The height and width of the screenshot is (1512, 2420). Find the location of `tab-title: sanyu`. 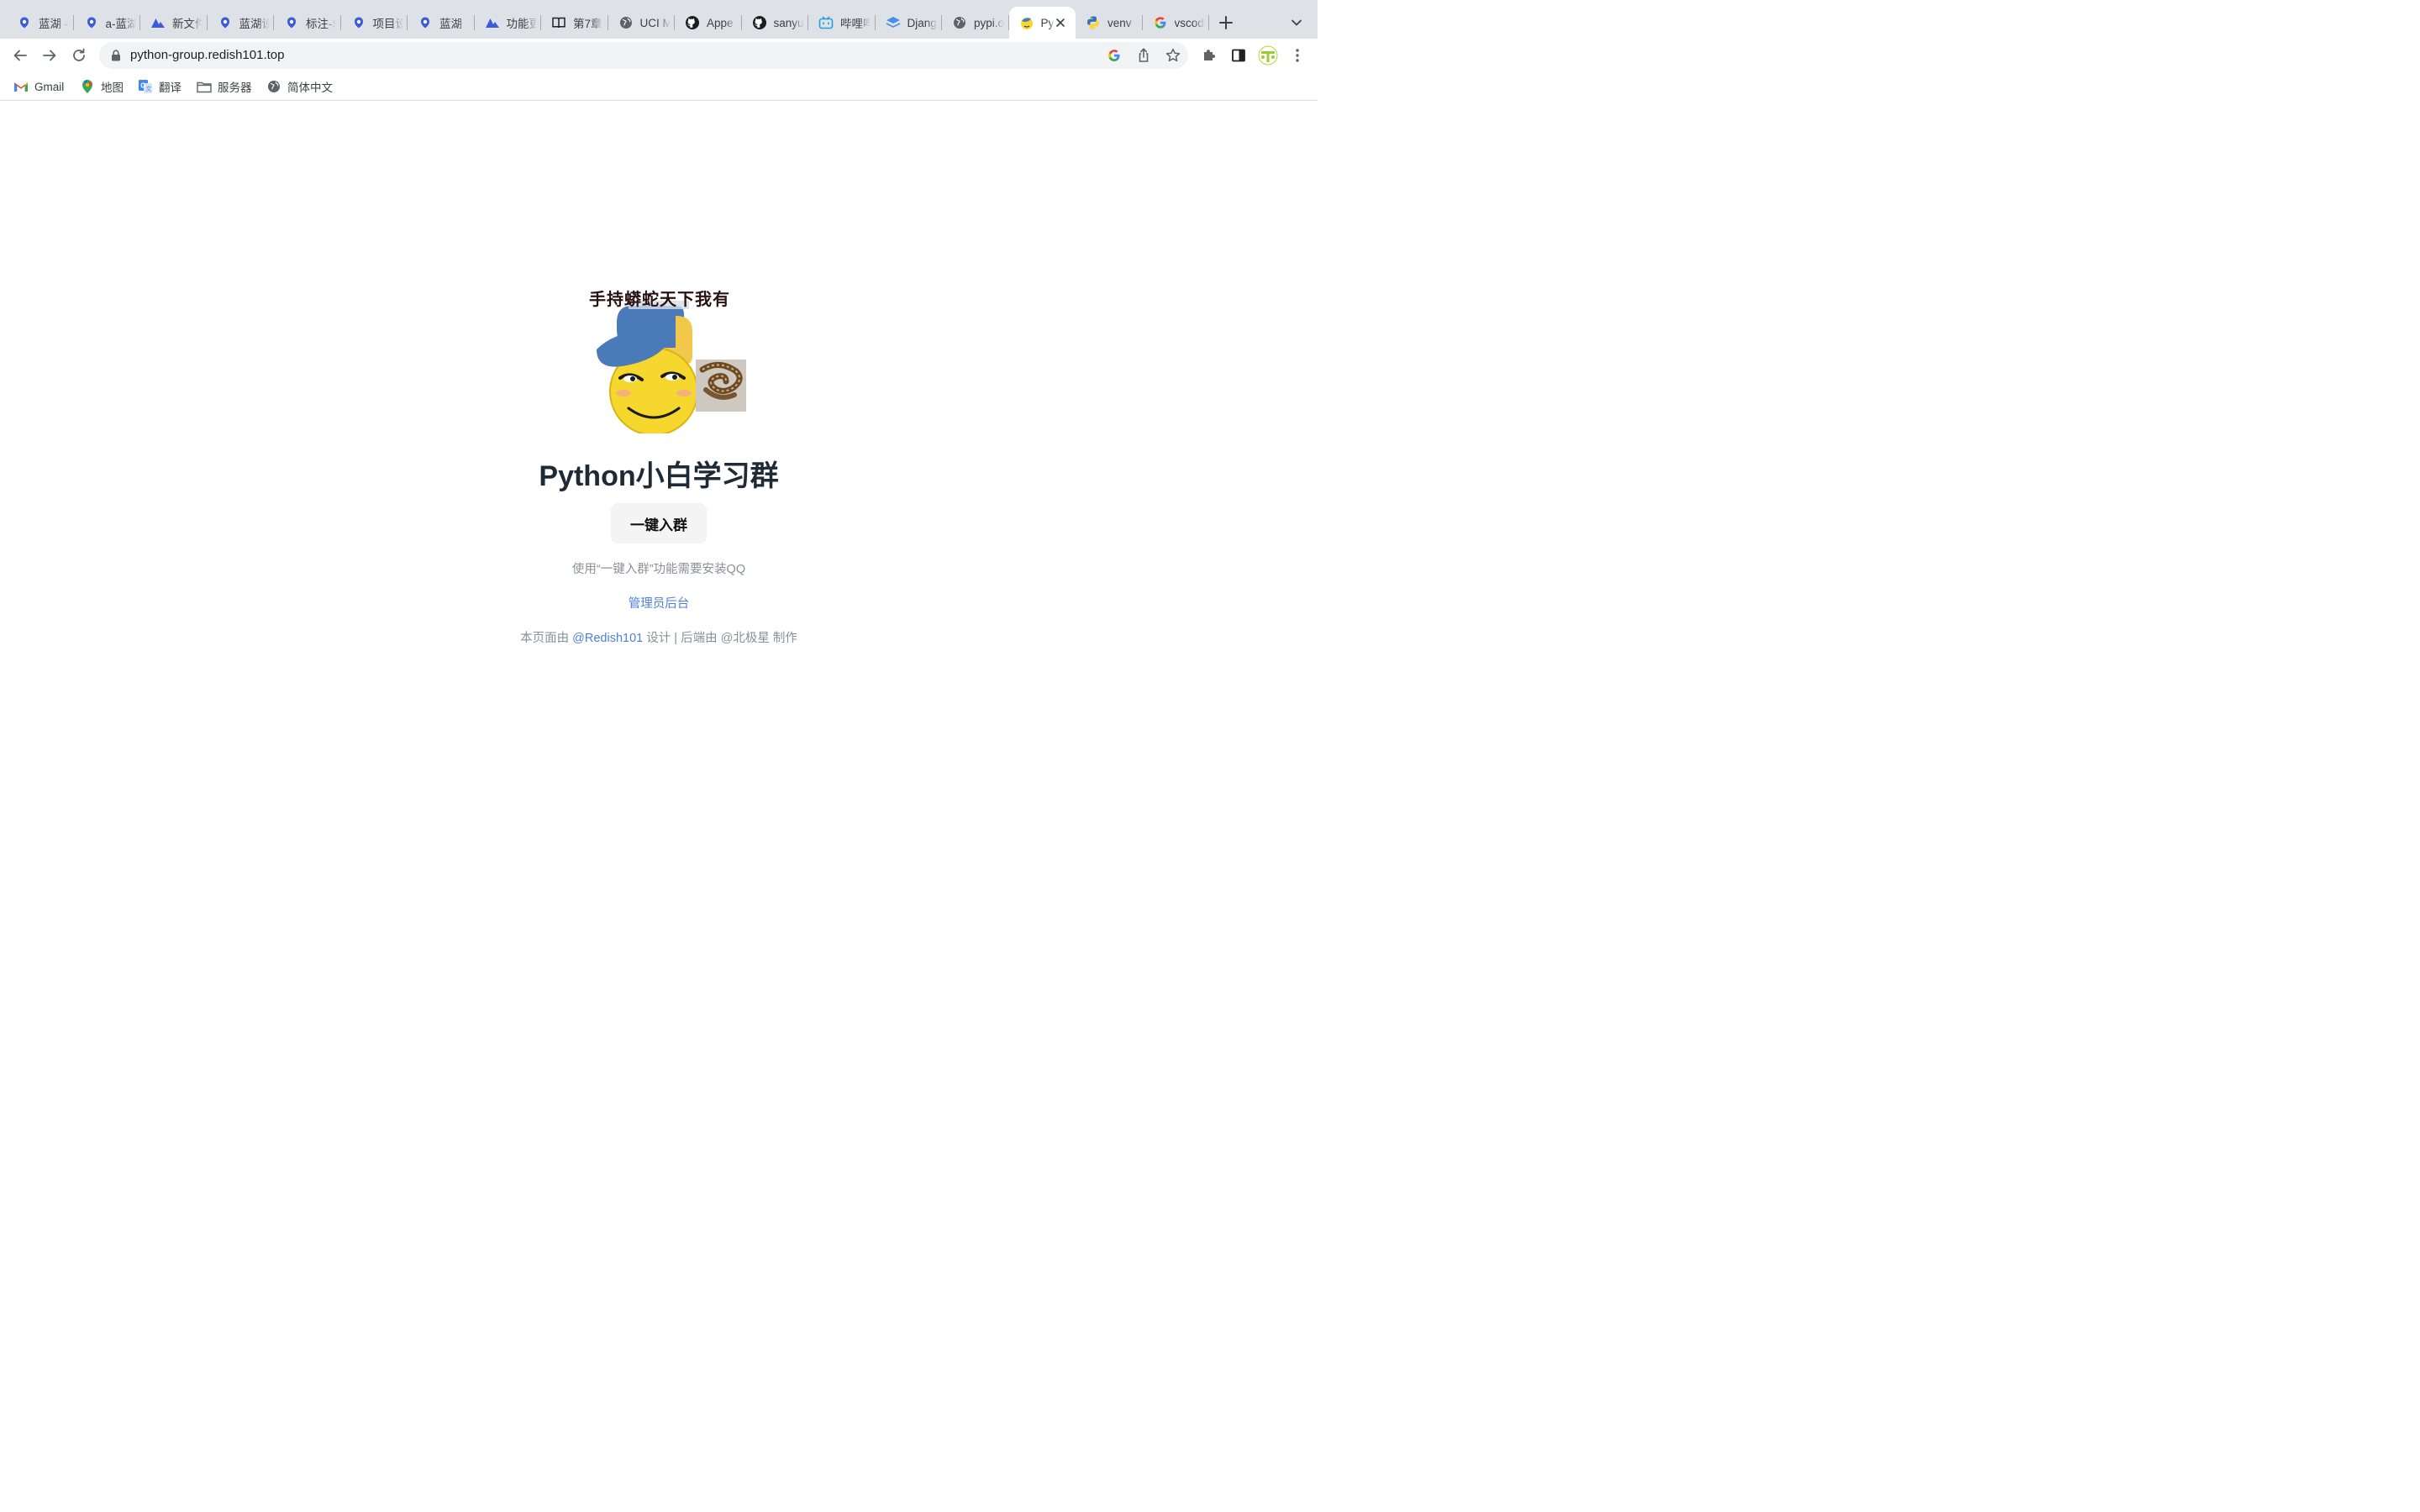

tab-title: sanyu is located at coordinates (788, 22).